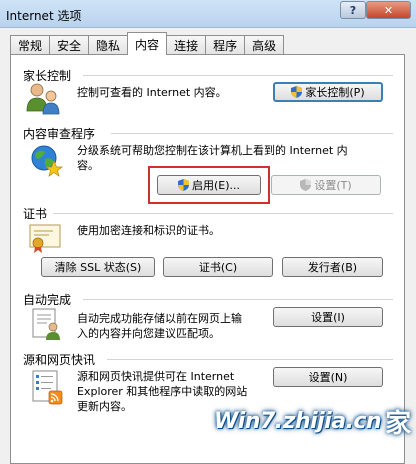 The width and height of the screenshot is (416, 464). What do you see at coordinates (152, 92) in the screenshot?
I see `parental-description: 控制可查看的 Internet 内容。` at bounding box center [152, 92].